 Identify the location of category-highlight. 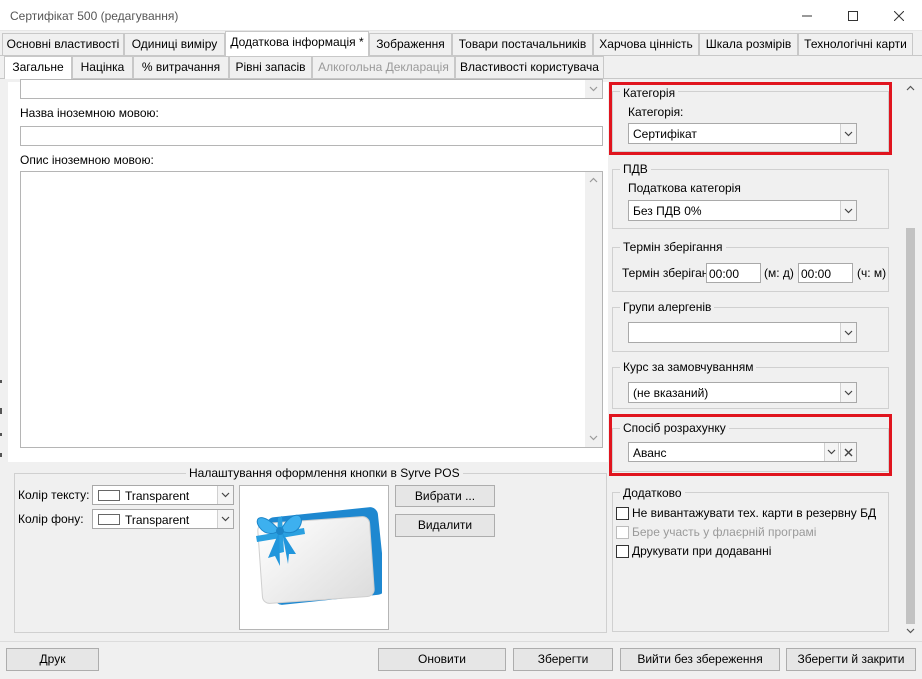
(750, 118).